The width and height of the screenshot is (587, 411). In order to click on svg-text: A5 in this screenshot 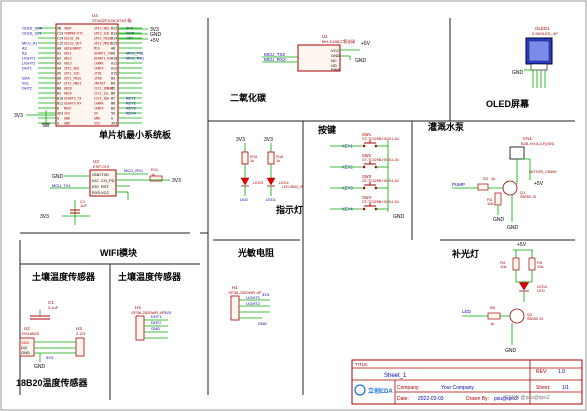, I will do `click(59, 74)`.